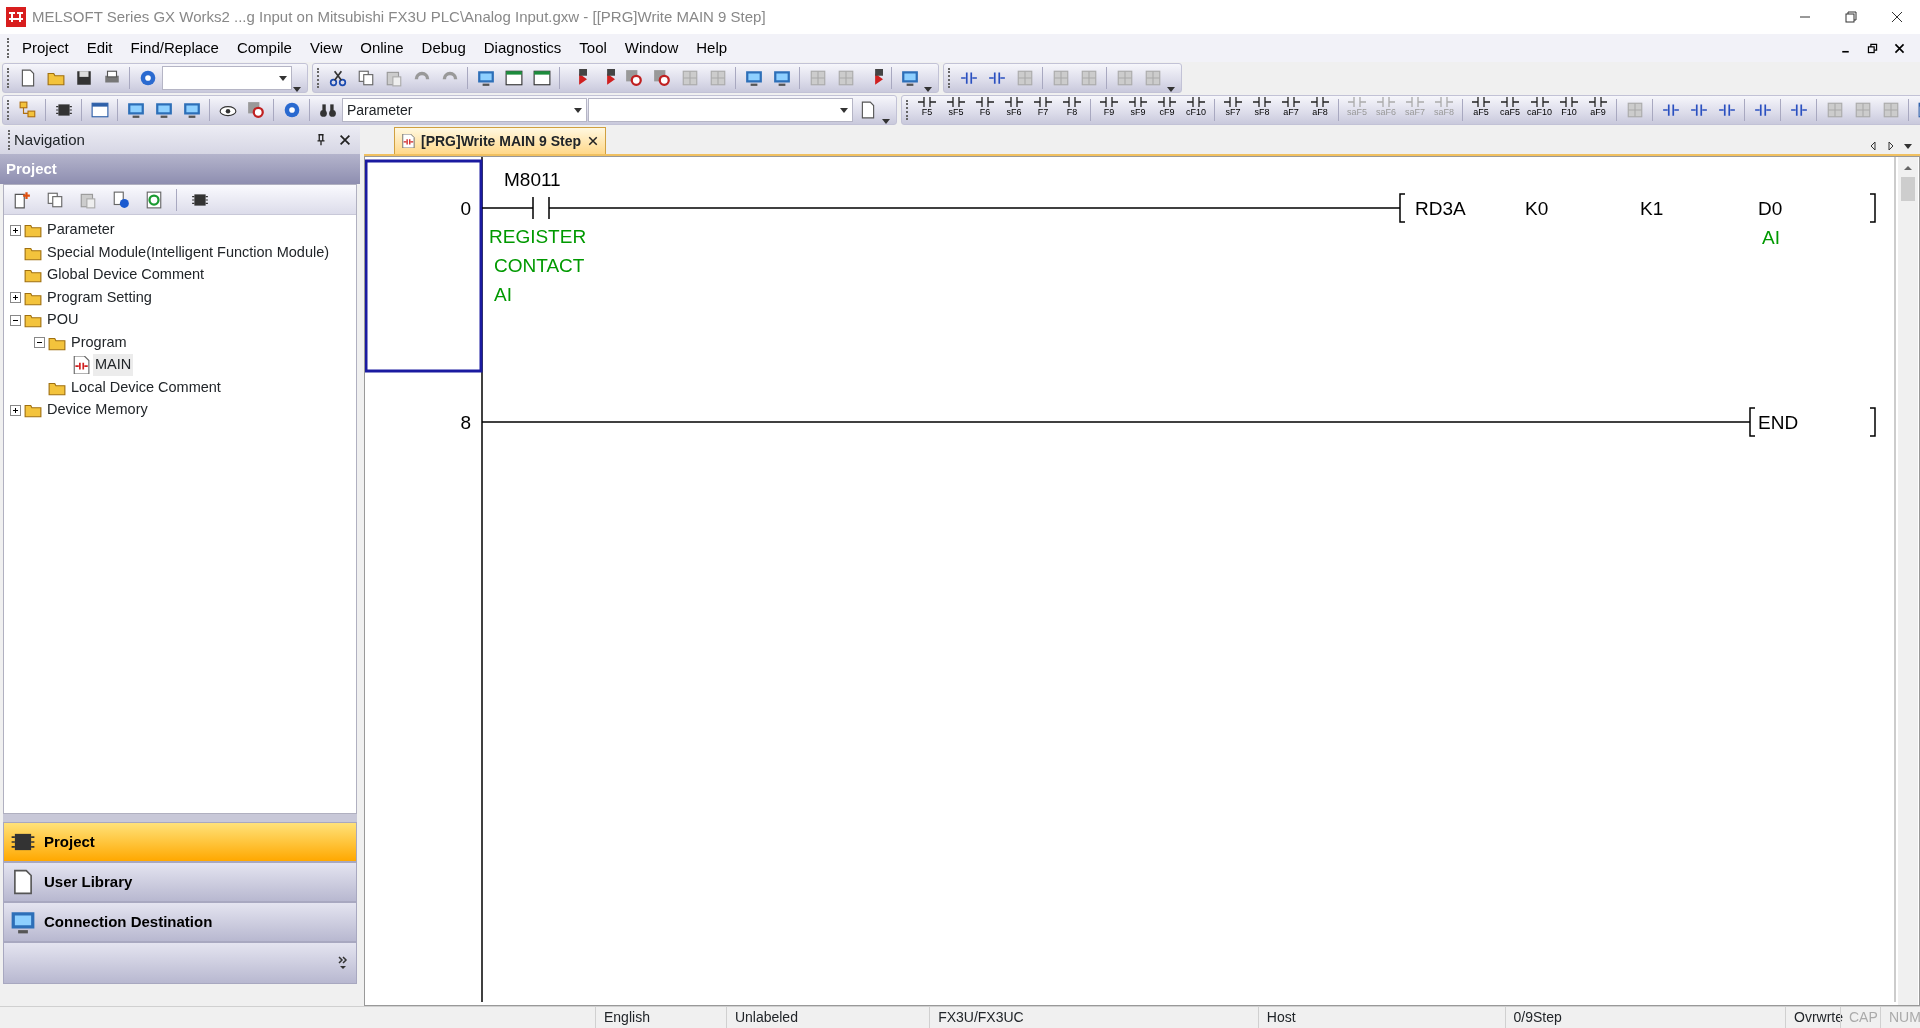  What do you see at coordinates (99, 110) in the screenshot?
I see `list-icon` at bounding box center [99, 110].